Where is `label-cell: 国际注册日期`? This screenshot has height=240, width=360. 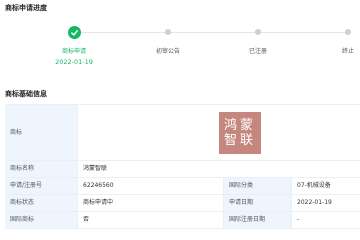 label-cell: 国际注册日期 is located at coordinates (258, 220).